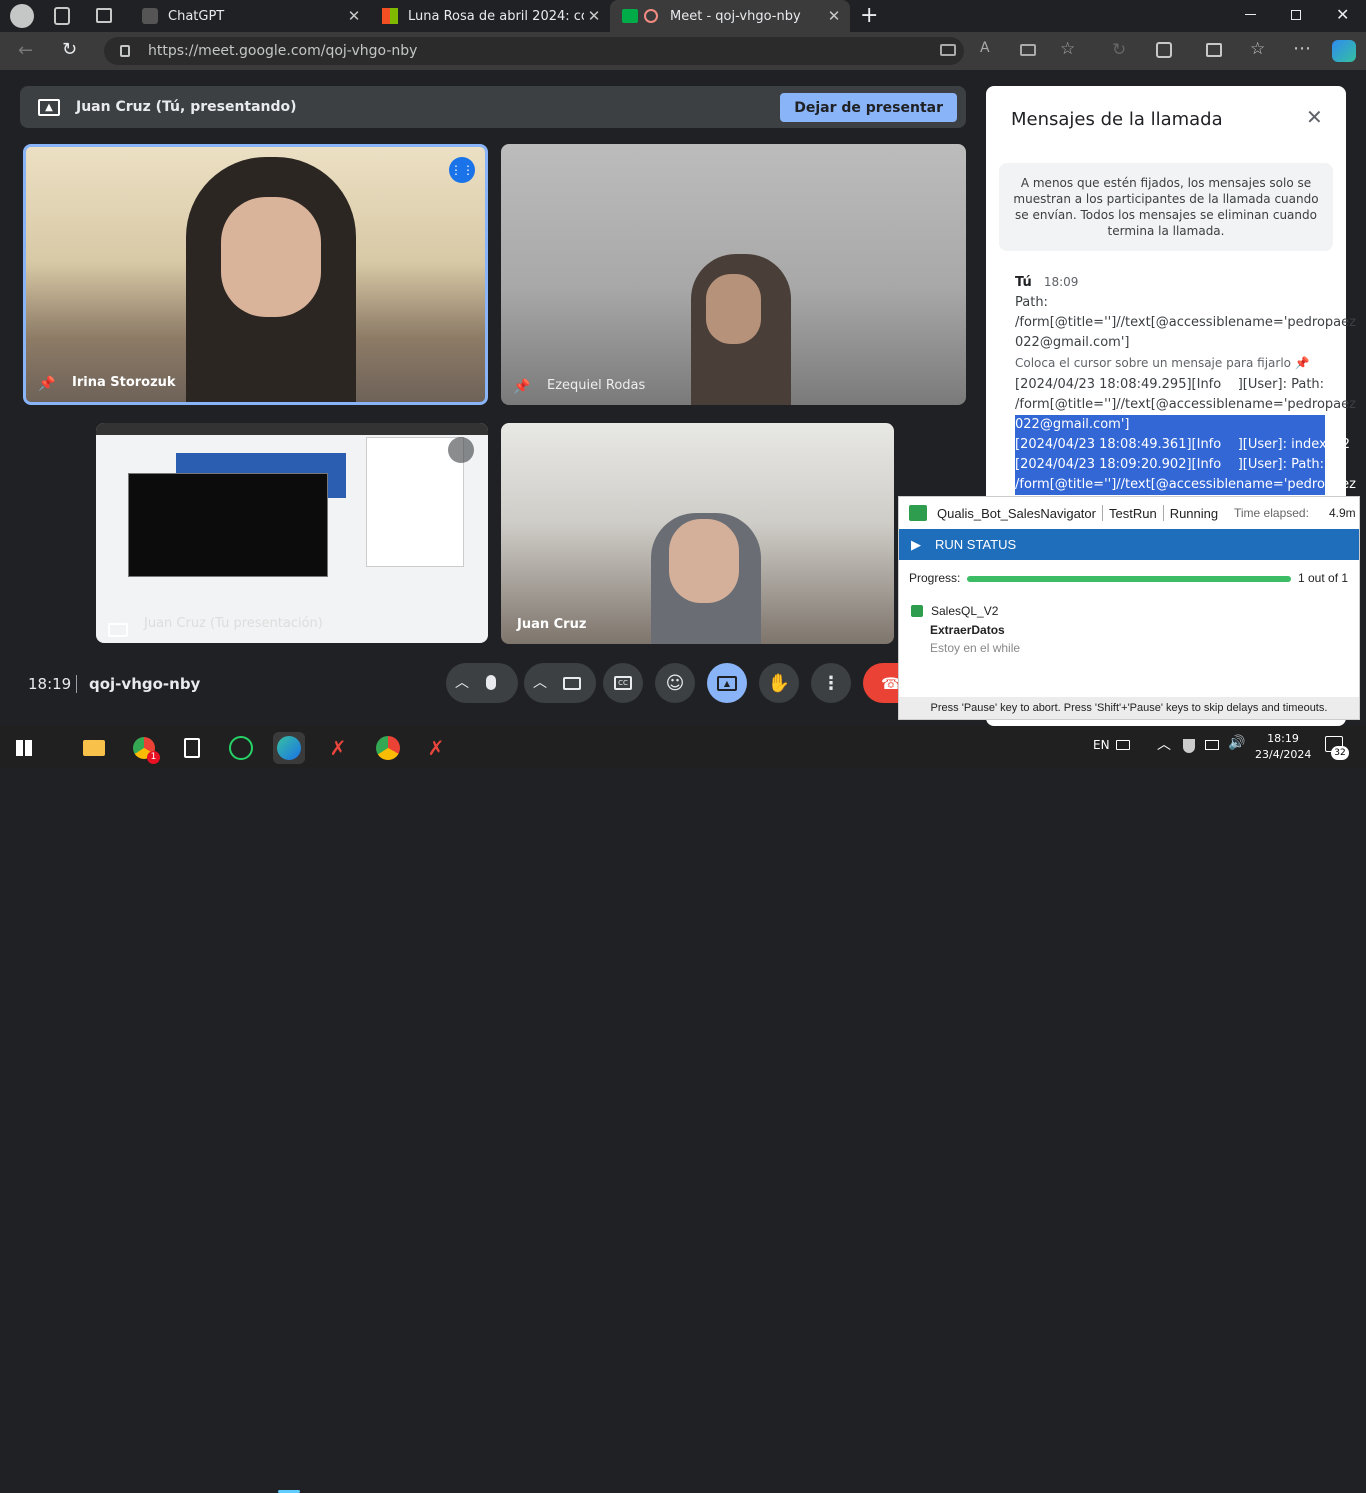  I want to click on participant-name: Ezequiel Rodas, so click(596, 385).